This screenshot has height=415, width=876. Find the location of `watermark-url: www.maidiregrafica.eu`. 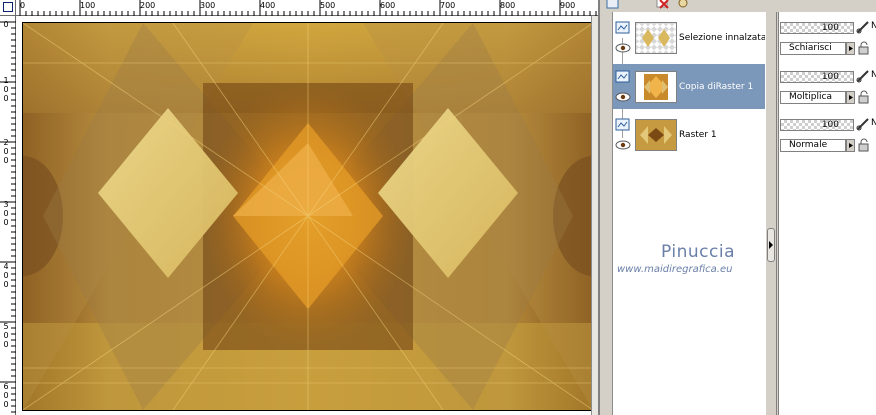

watermark-url: www.maidiregrafica.eu is located at coordinates (675, 269).